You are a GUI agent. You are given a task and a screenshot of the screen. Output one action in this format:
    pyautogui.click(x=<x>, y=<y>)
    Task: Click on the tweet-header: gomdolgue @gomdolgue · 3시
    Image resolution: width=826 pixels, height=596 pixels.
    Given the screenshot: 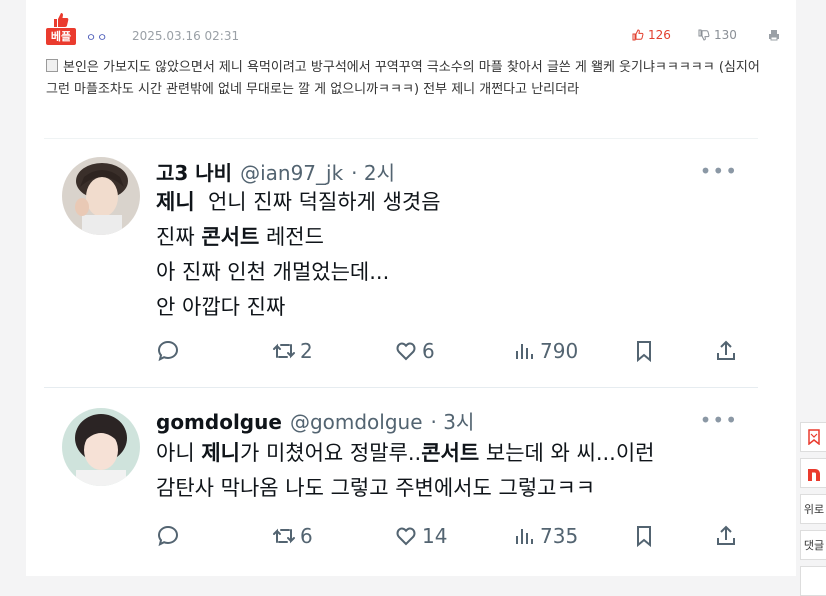 What is the action you would take?
    pyautogui.click(x=315, y=420)
    